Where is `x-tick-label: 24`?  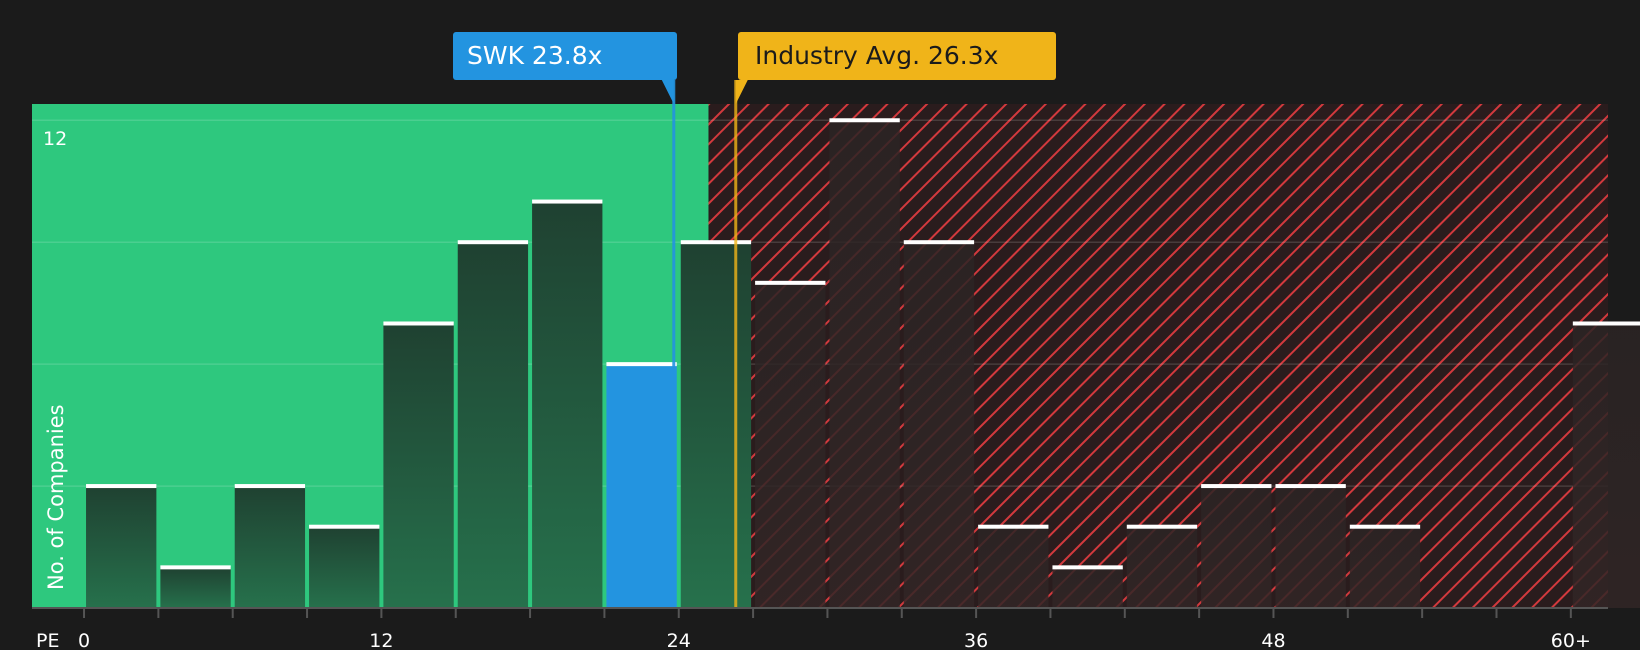 x-tick-label: 24 is located at coordinates (679, 640).